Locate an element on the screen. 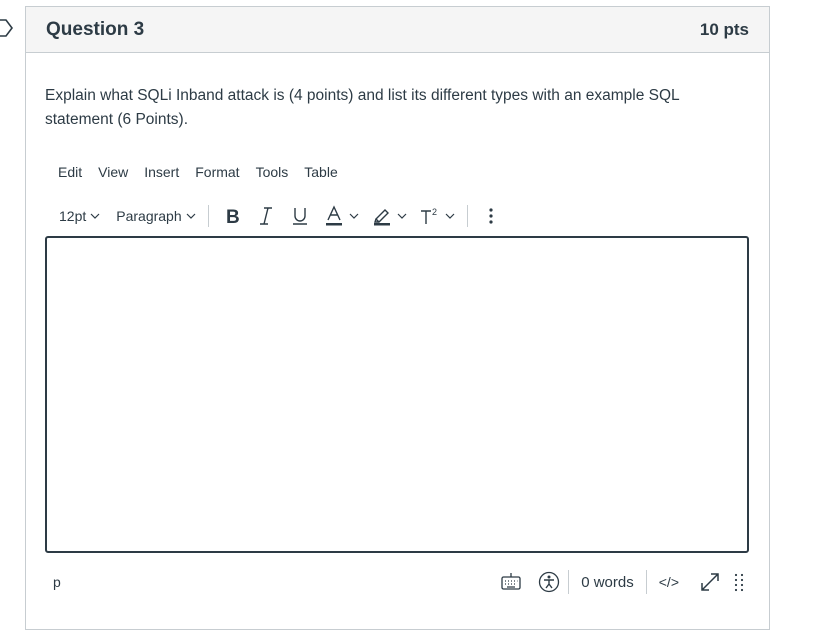 This screenshot has height=637, width=826. keyboard-icon is located at coordinates (511, 581).